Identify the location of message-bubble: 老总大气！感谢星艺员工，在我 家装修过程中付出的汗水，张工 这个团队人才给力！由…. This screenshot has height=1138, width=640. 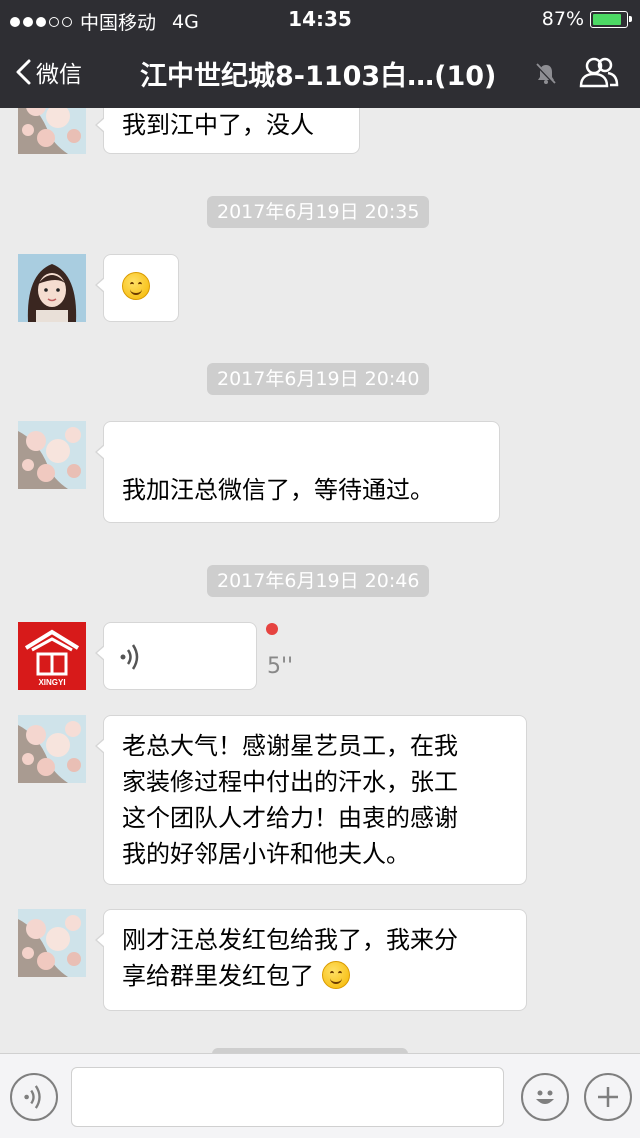
(311, 800).